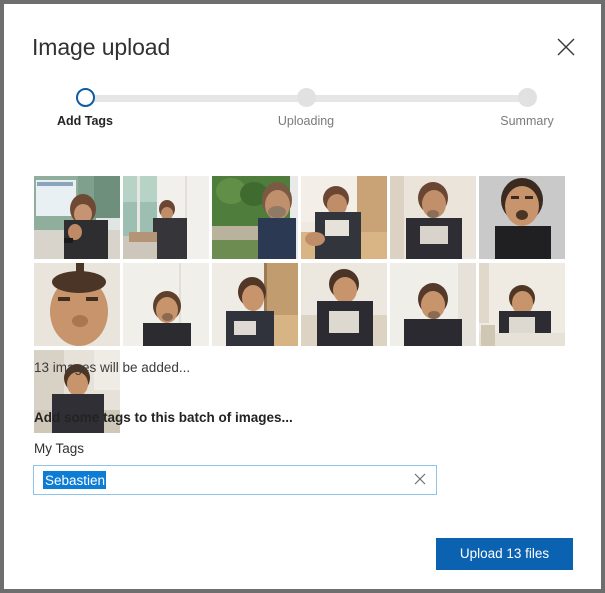 The width and height of the screenshot is (605, 593). Describe the element at coordinates (504, 554) in the screenshot. I see `upload-files-button: Upload 13 files` at that location.